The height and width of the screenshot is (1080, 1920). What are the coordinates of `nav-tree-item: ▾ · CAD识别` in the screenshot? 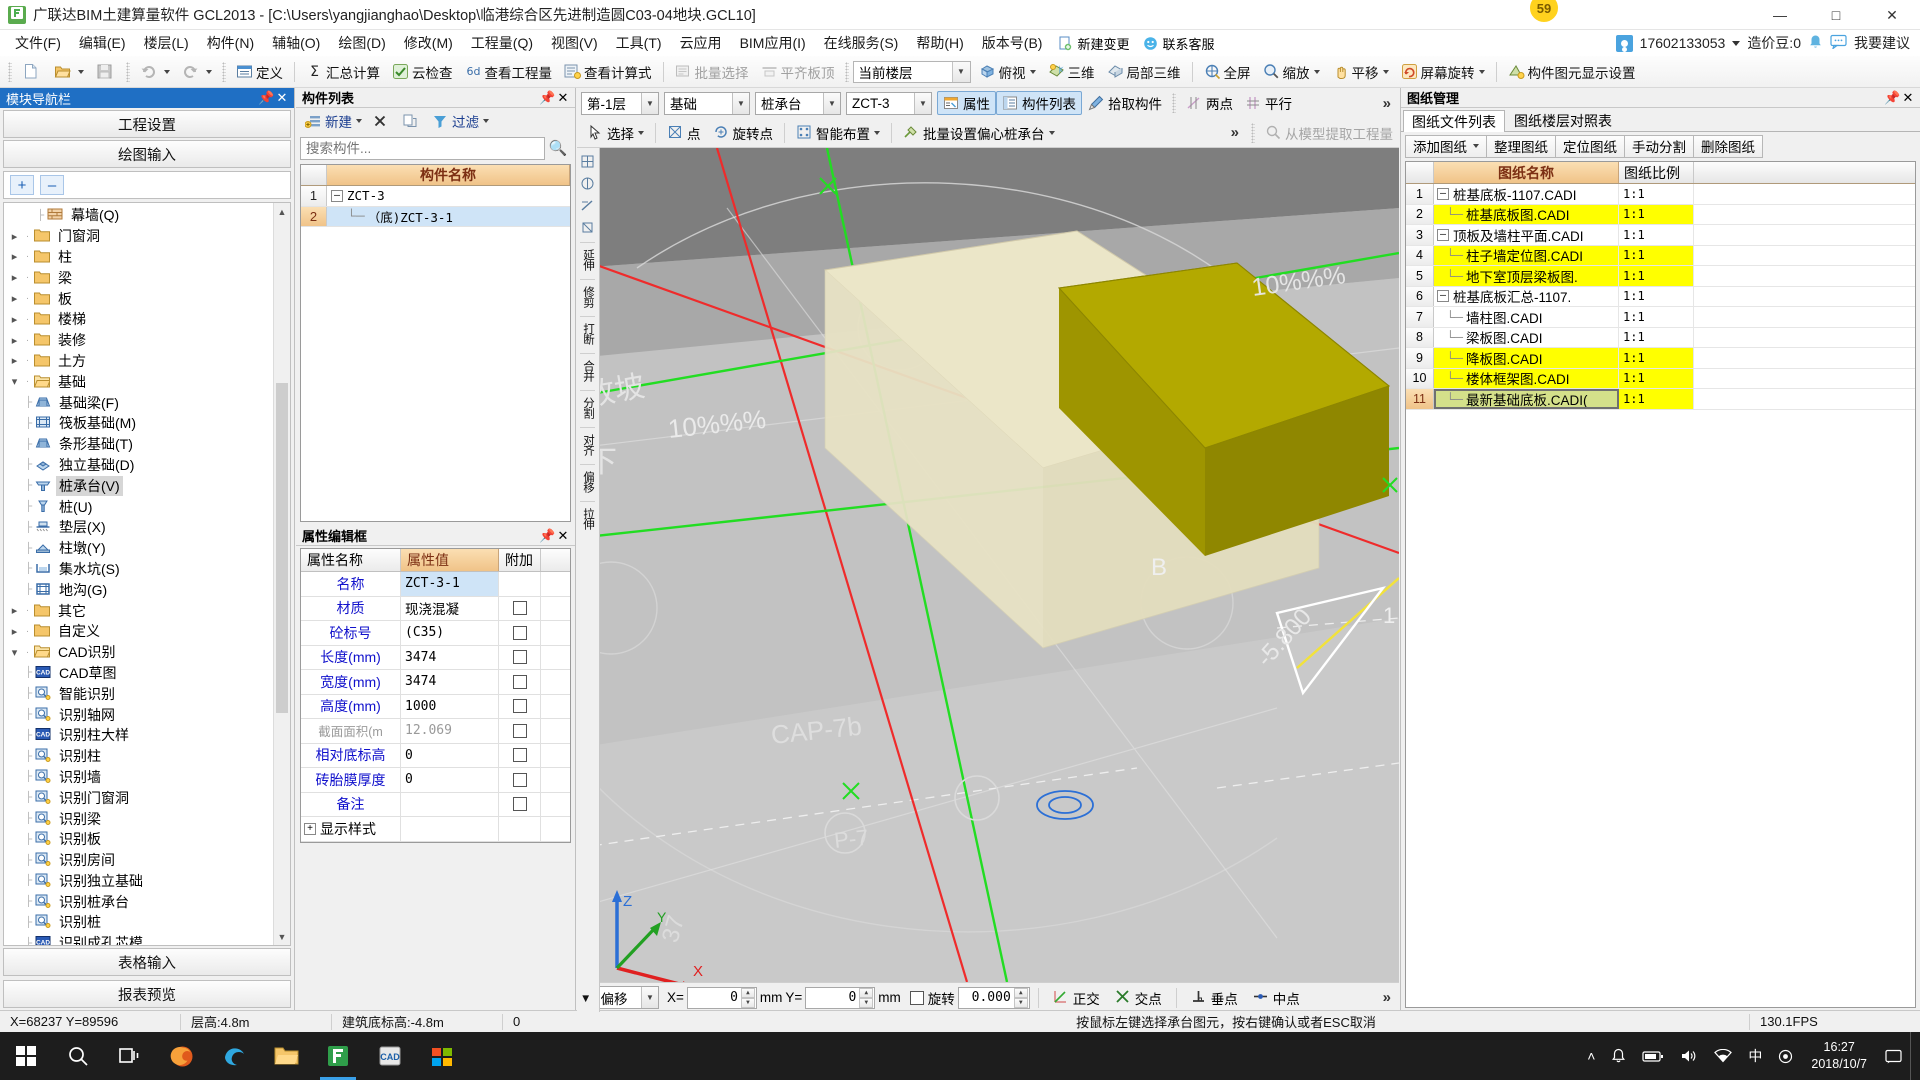 It's located at (138, 652).